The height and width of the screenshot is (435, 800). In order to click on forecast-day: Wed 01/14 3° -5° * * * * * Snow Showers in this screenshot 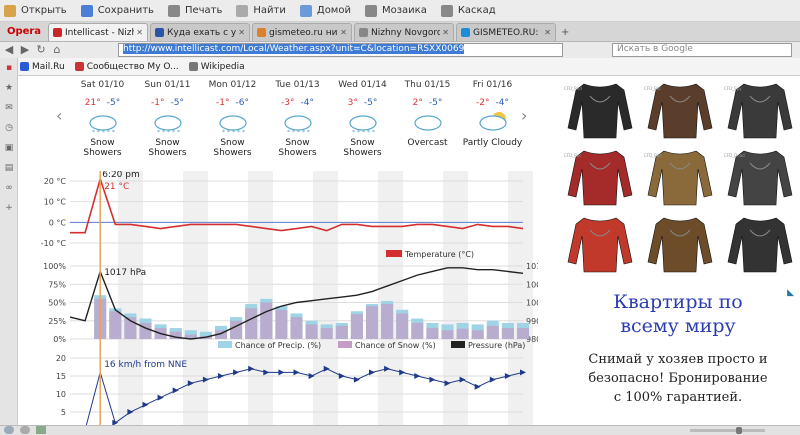, I will do `click(362, 119)`.